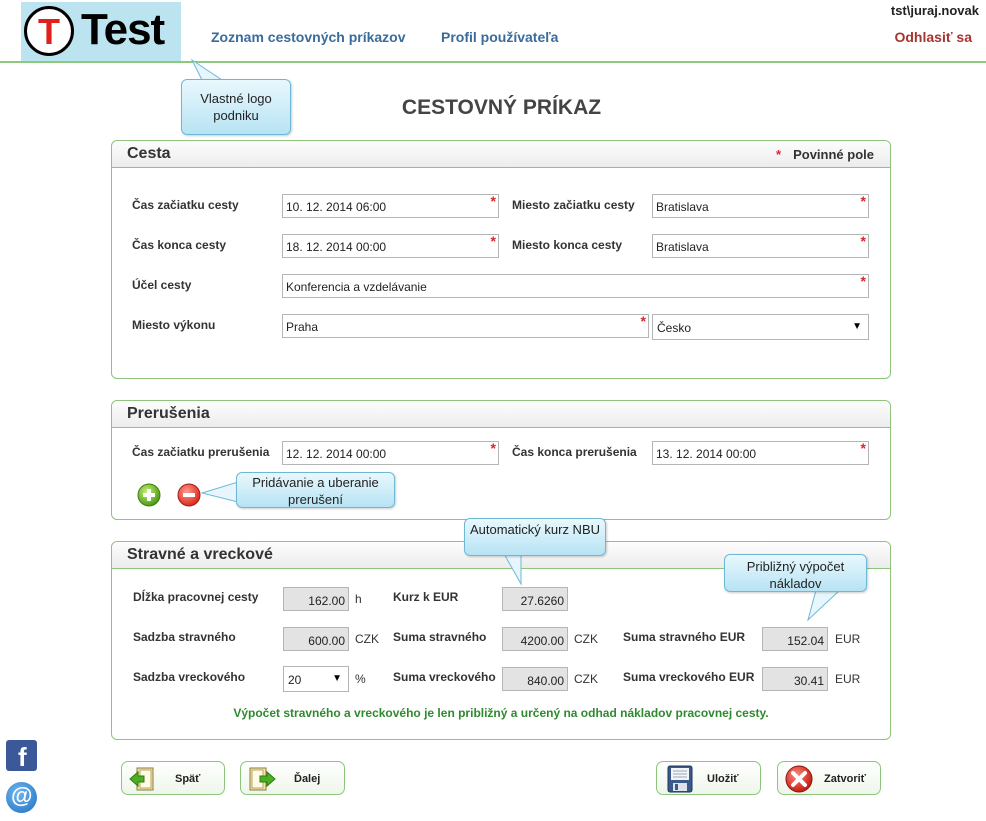  Describe the element at coordinates (302, 327) in the screenshot. I see `venue-value: Praha` at that location.